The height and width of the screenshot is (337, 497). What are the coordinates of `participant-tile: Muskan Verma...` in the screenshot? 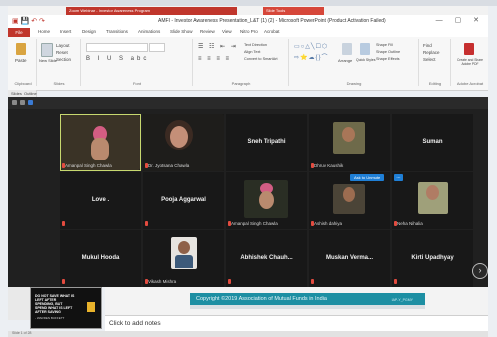 It's located at (349, 258).